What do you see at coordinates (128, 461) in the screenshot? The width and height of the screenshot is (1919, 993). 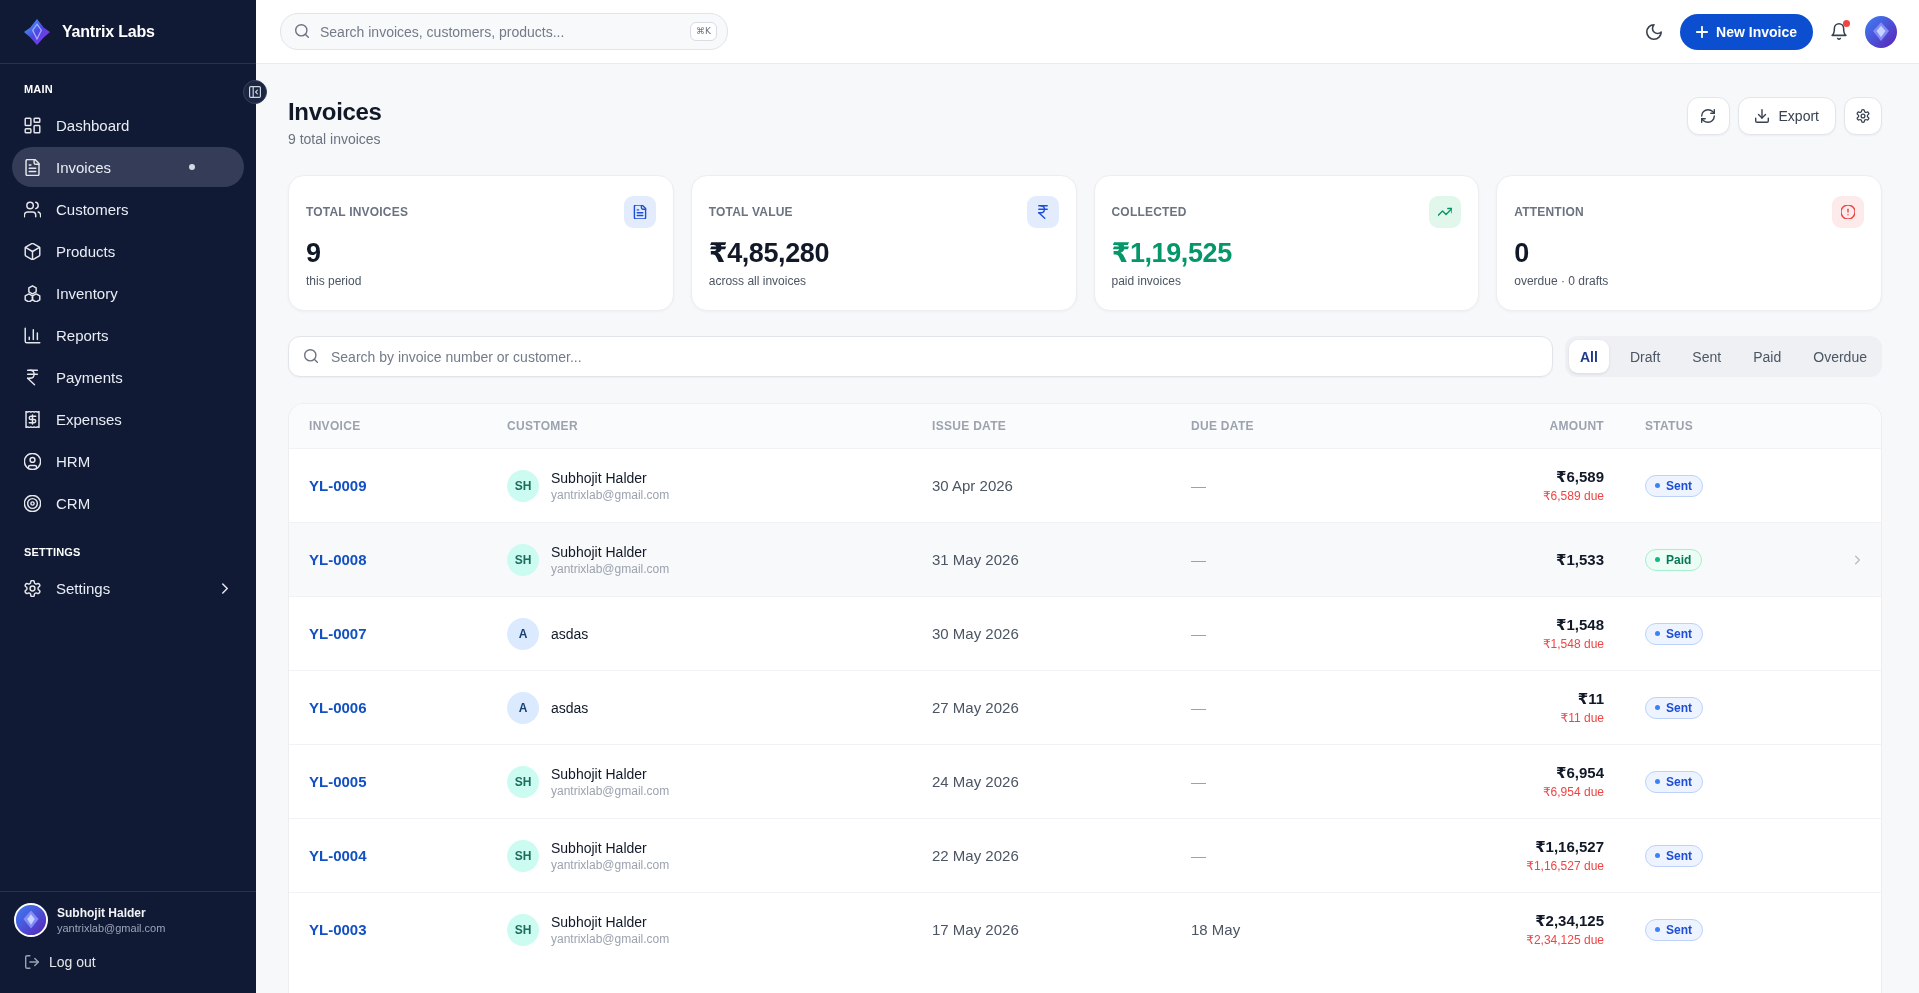 I see `nav-item: HRM` at bounding box center [128, 461].